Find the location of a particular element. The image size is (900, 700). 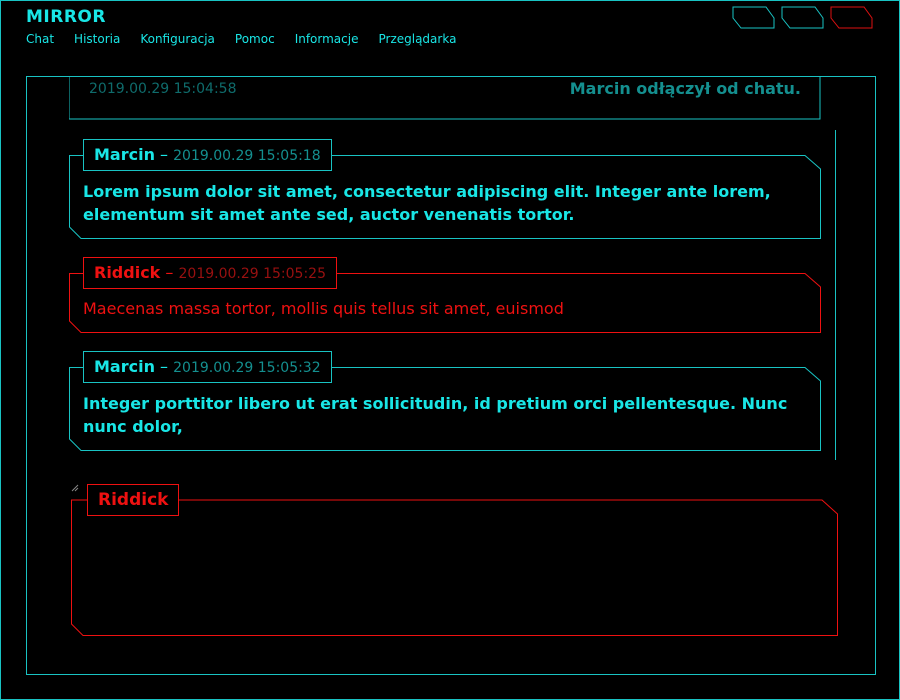

menu-item-help: Pomoc is located at coordinates (255, 39).